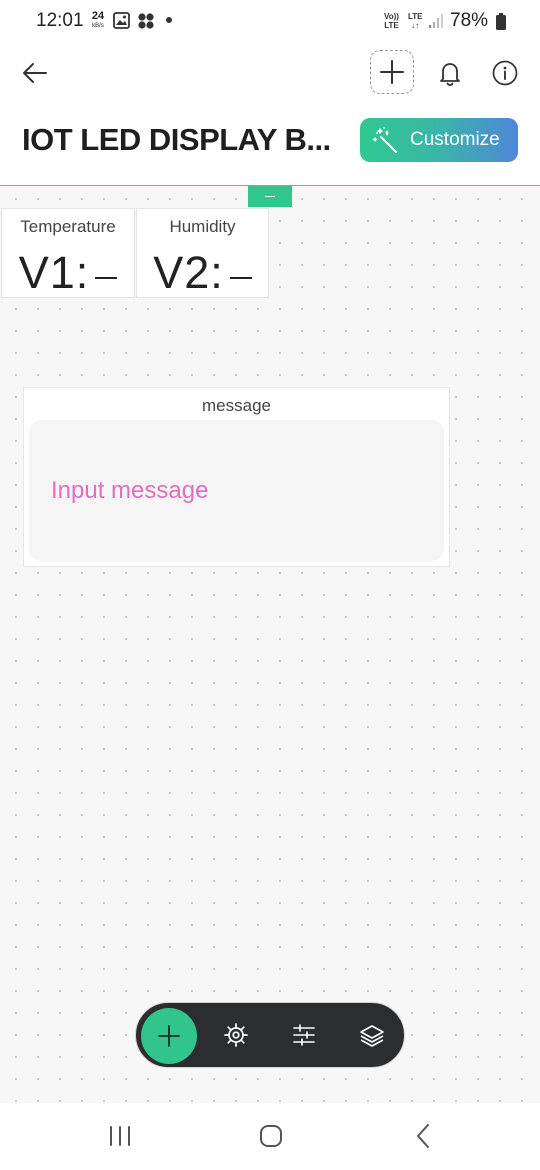  I want to click on temperature-pin: V1:, so click(54, 272).